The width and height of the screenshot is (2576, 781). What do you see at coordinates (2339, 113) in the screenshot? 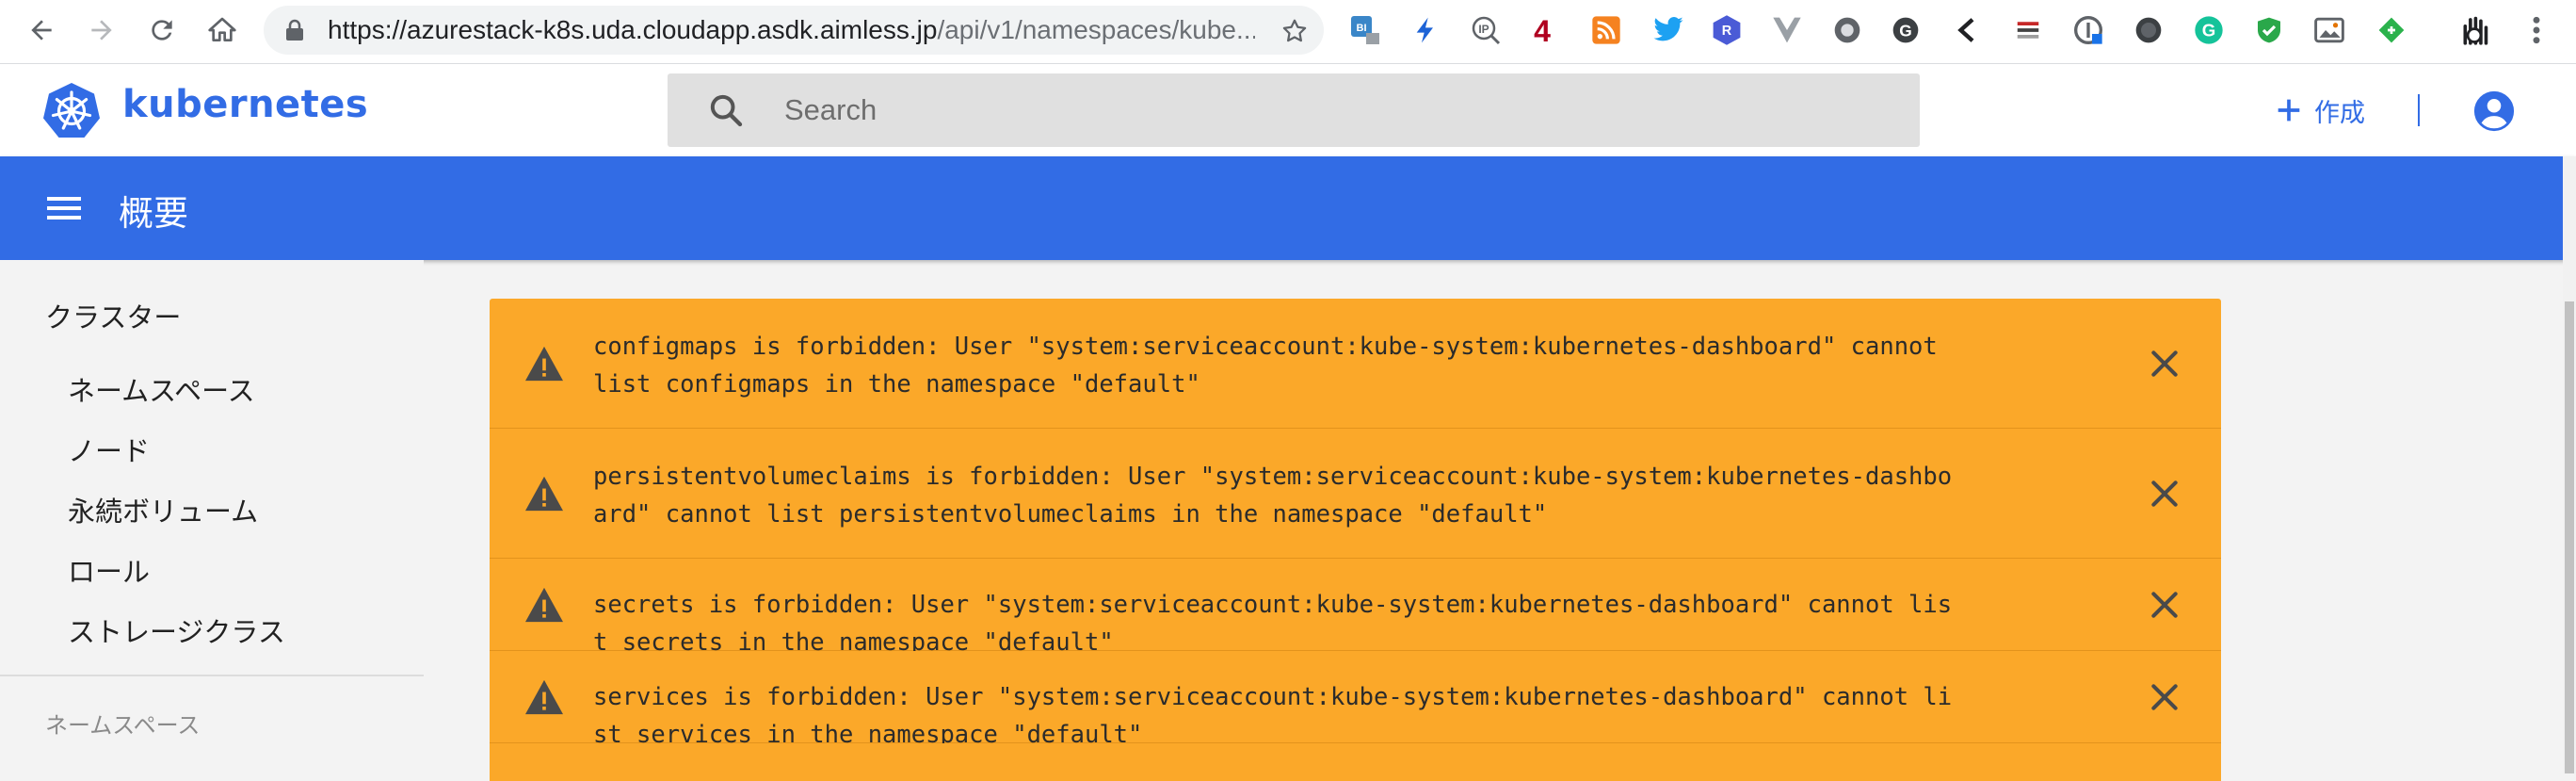
I see `create-label: 作成` at bounding box center [2339, 113].